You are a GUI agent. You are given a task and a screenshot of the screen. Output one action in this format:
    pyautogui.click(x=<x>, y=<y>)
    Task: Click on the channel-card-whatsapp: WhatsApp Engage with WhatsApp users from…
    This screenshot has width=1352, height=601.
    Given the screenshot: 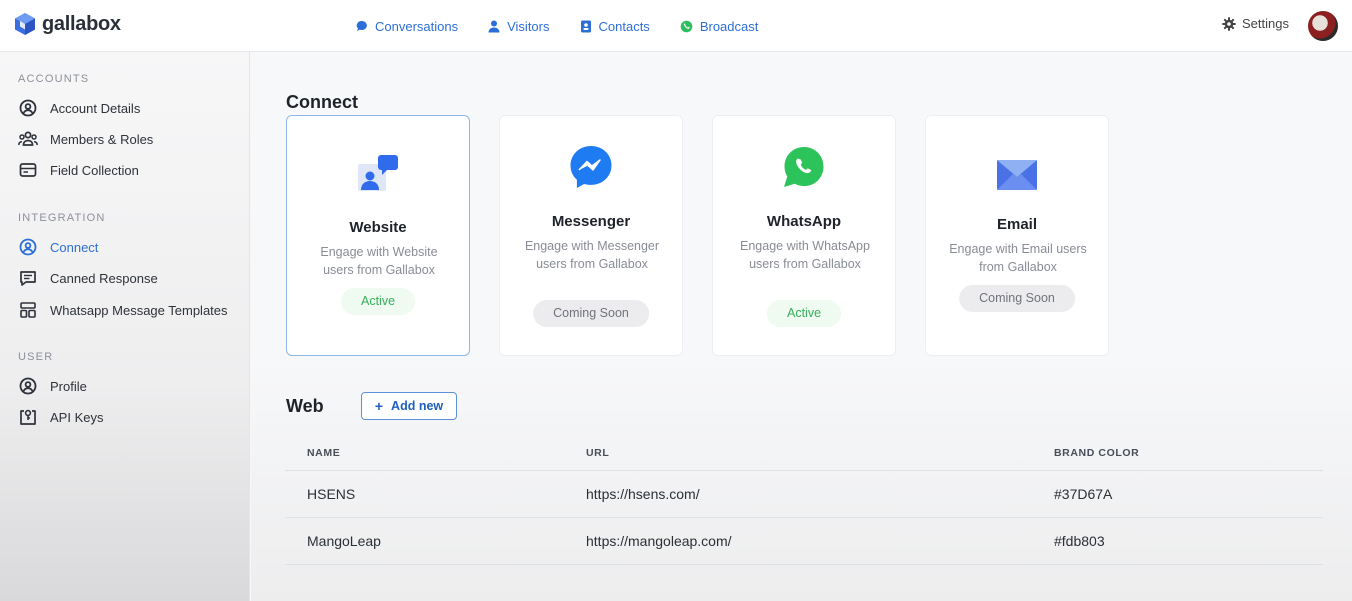 What is the action you would take?
    pyautogui.click(x=804, y=235)
    